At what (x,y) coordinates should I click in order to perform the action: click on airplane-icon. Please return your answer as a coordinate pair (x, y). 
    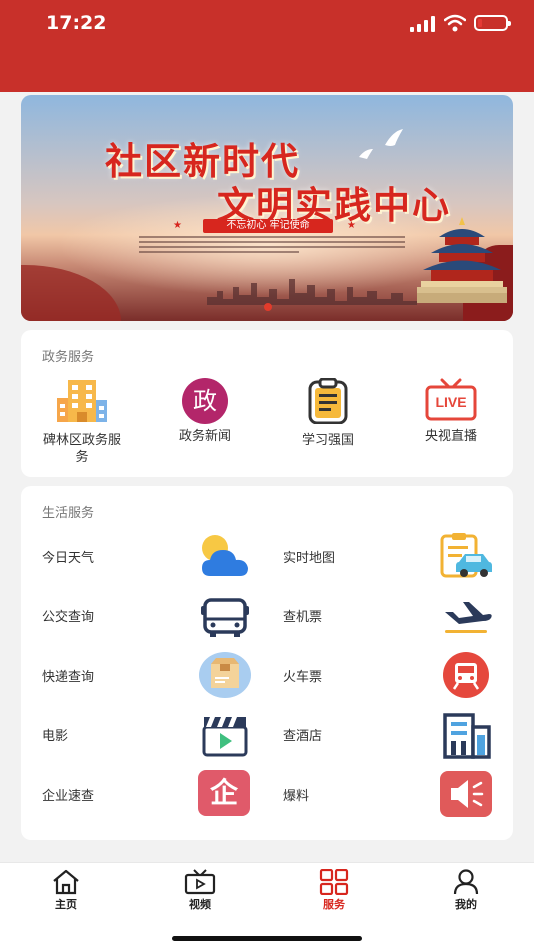
    Looking at the image, I should click on (466, 616).